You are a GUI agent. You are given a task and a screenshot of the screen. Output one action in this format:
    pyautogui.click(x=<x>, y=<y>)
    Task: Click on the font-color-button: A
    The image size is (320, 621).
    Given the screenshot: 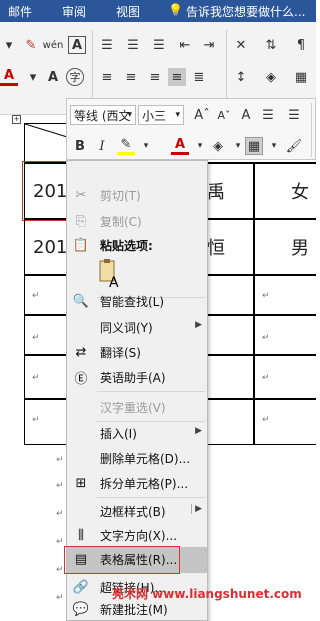 What is the action you would take?
    pyautogui.click(x=180, y=146)
    